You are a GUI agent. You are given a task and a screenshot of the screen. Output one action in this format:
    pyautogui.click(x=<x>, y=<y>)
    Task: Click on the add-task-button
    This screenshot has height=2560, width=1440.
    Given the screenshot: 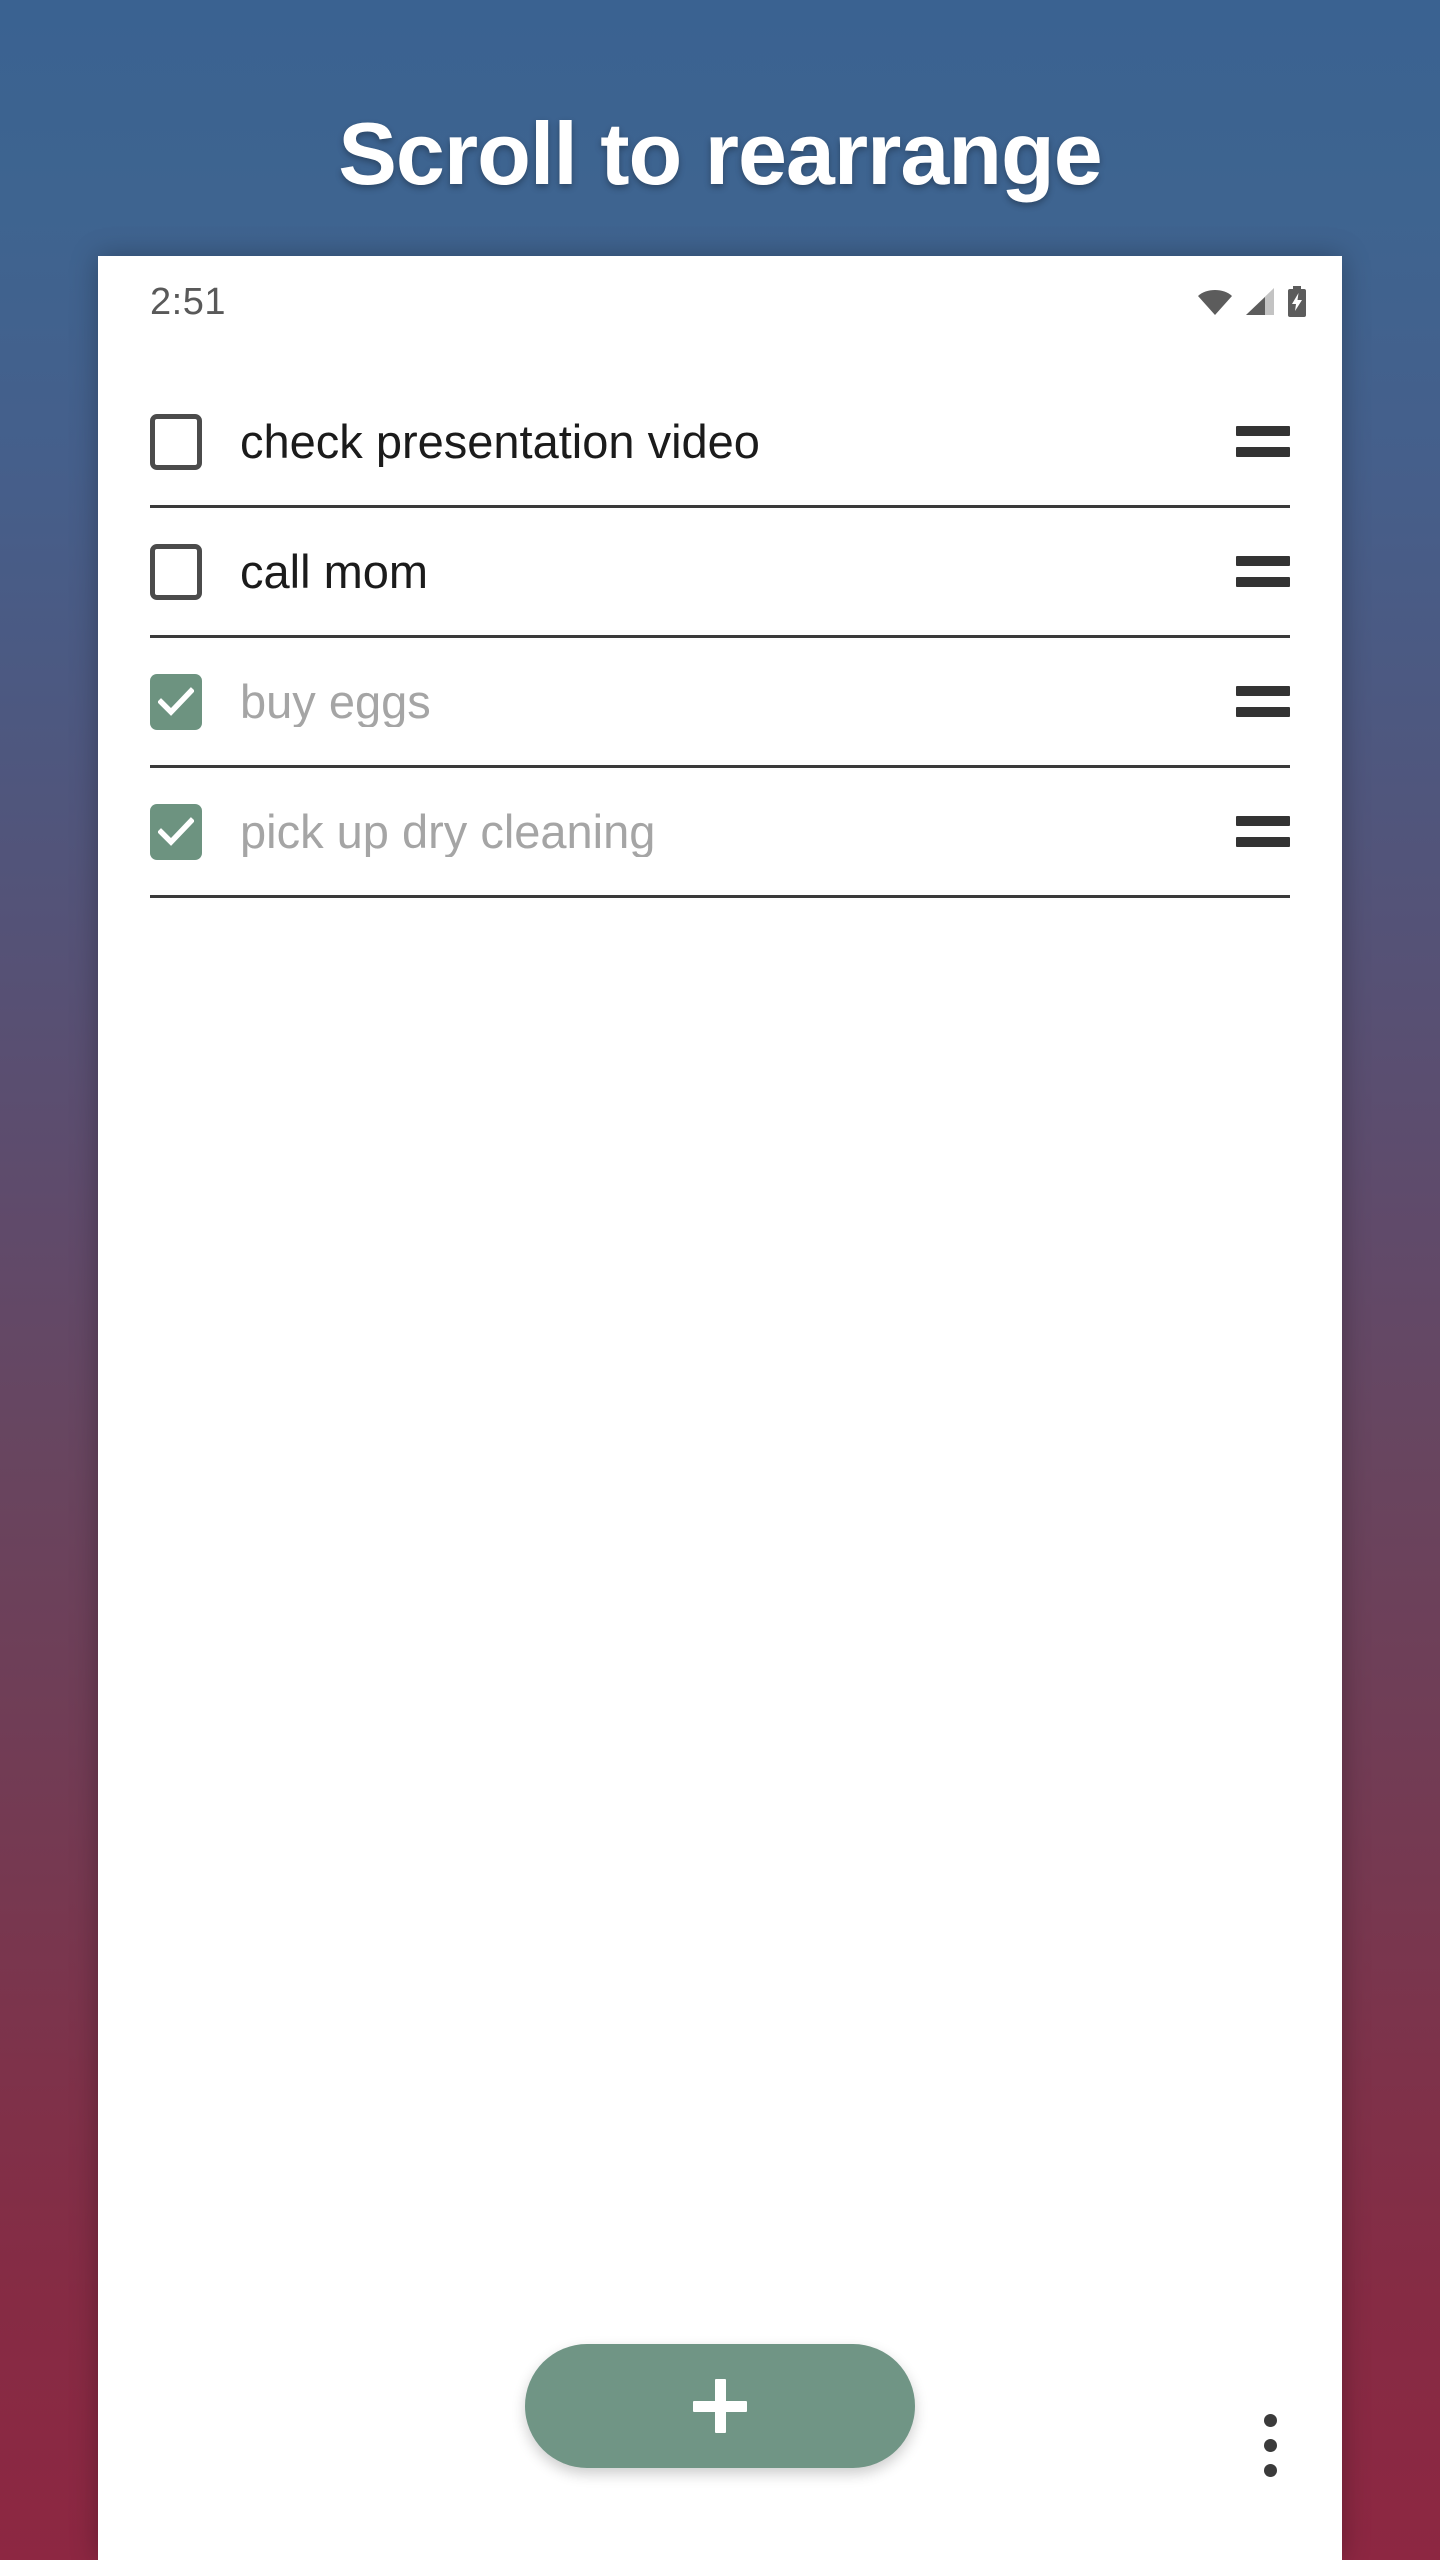 What is the action you would take?
    pyautogui.click(x=720, y=2406)
    